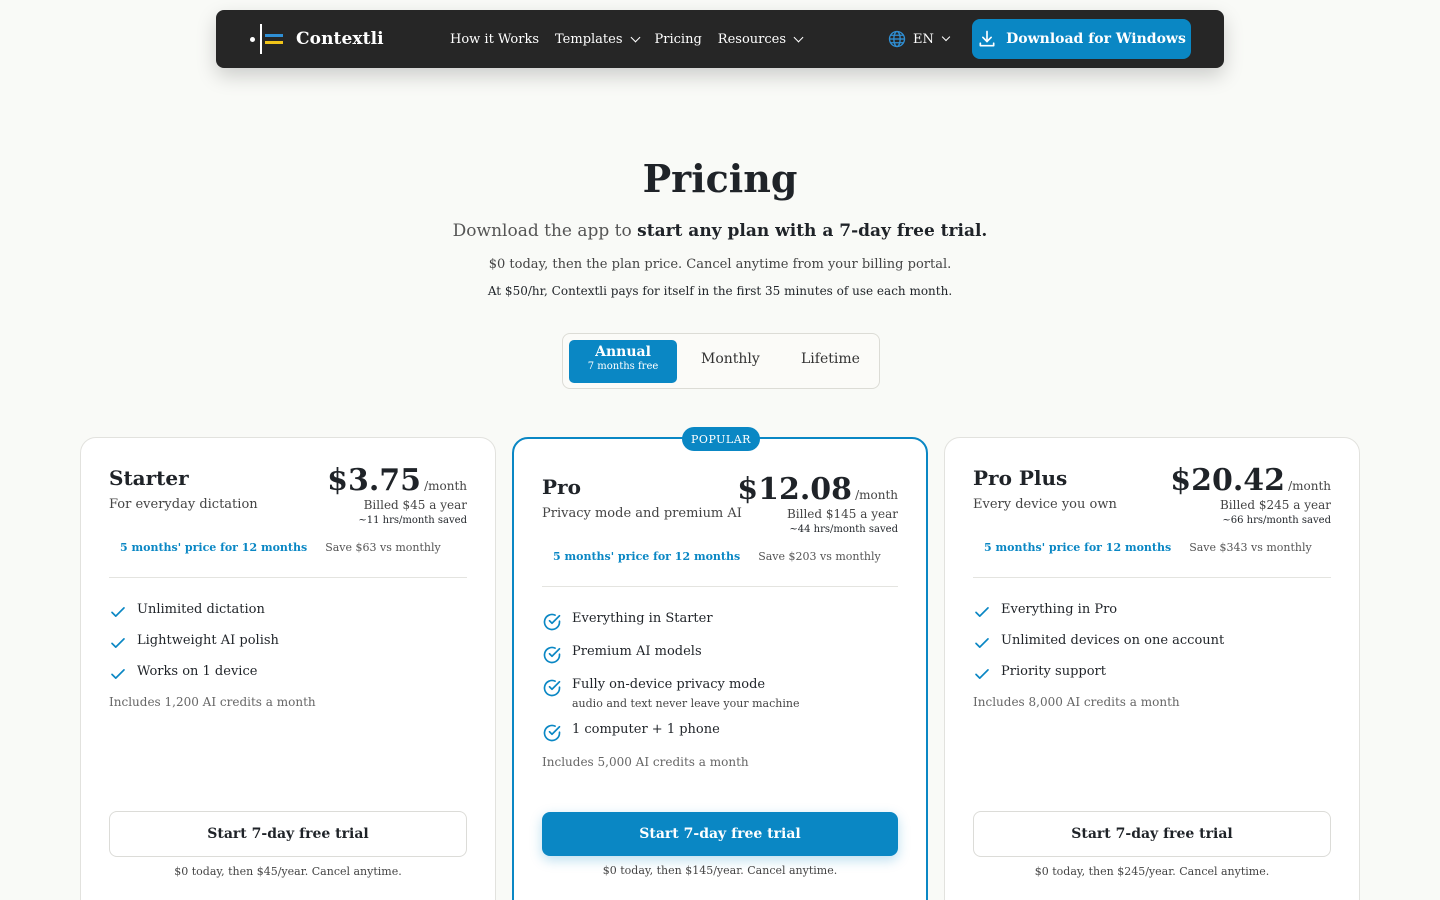 This screenshot has height=900, width=1440. What do you see at coordinates (415, 505) in the screenshot?
I see `billed-text: Billed $45 a year` at bounding box center [415, 505].